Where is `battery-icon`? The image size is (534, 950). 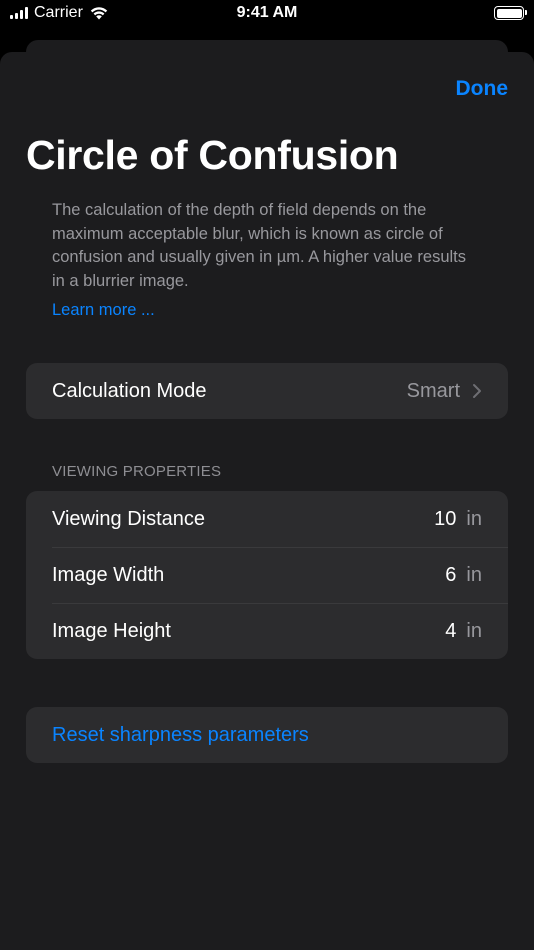
battery-icon is located at coordinates (510, 13).